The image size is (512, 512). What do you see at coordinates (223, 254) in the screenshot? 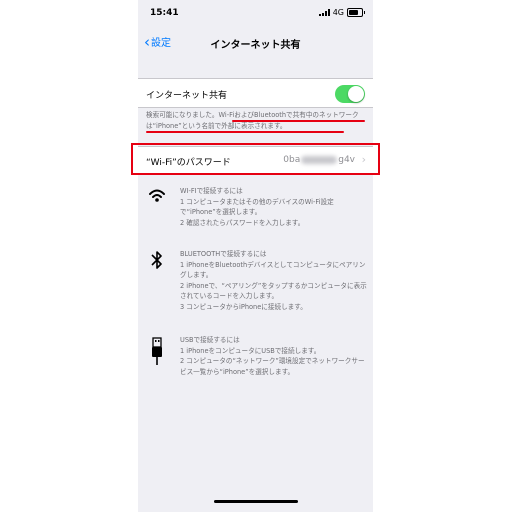
I see `bluetooth-heading: BLUETOOTHで接続するには` at bounding box center [223, 254].